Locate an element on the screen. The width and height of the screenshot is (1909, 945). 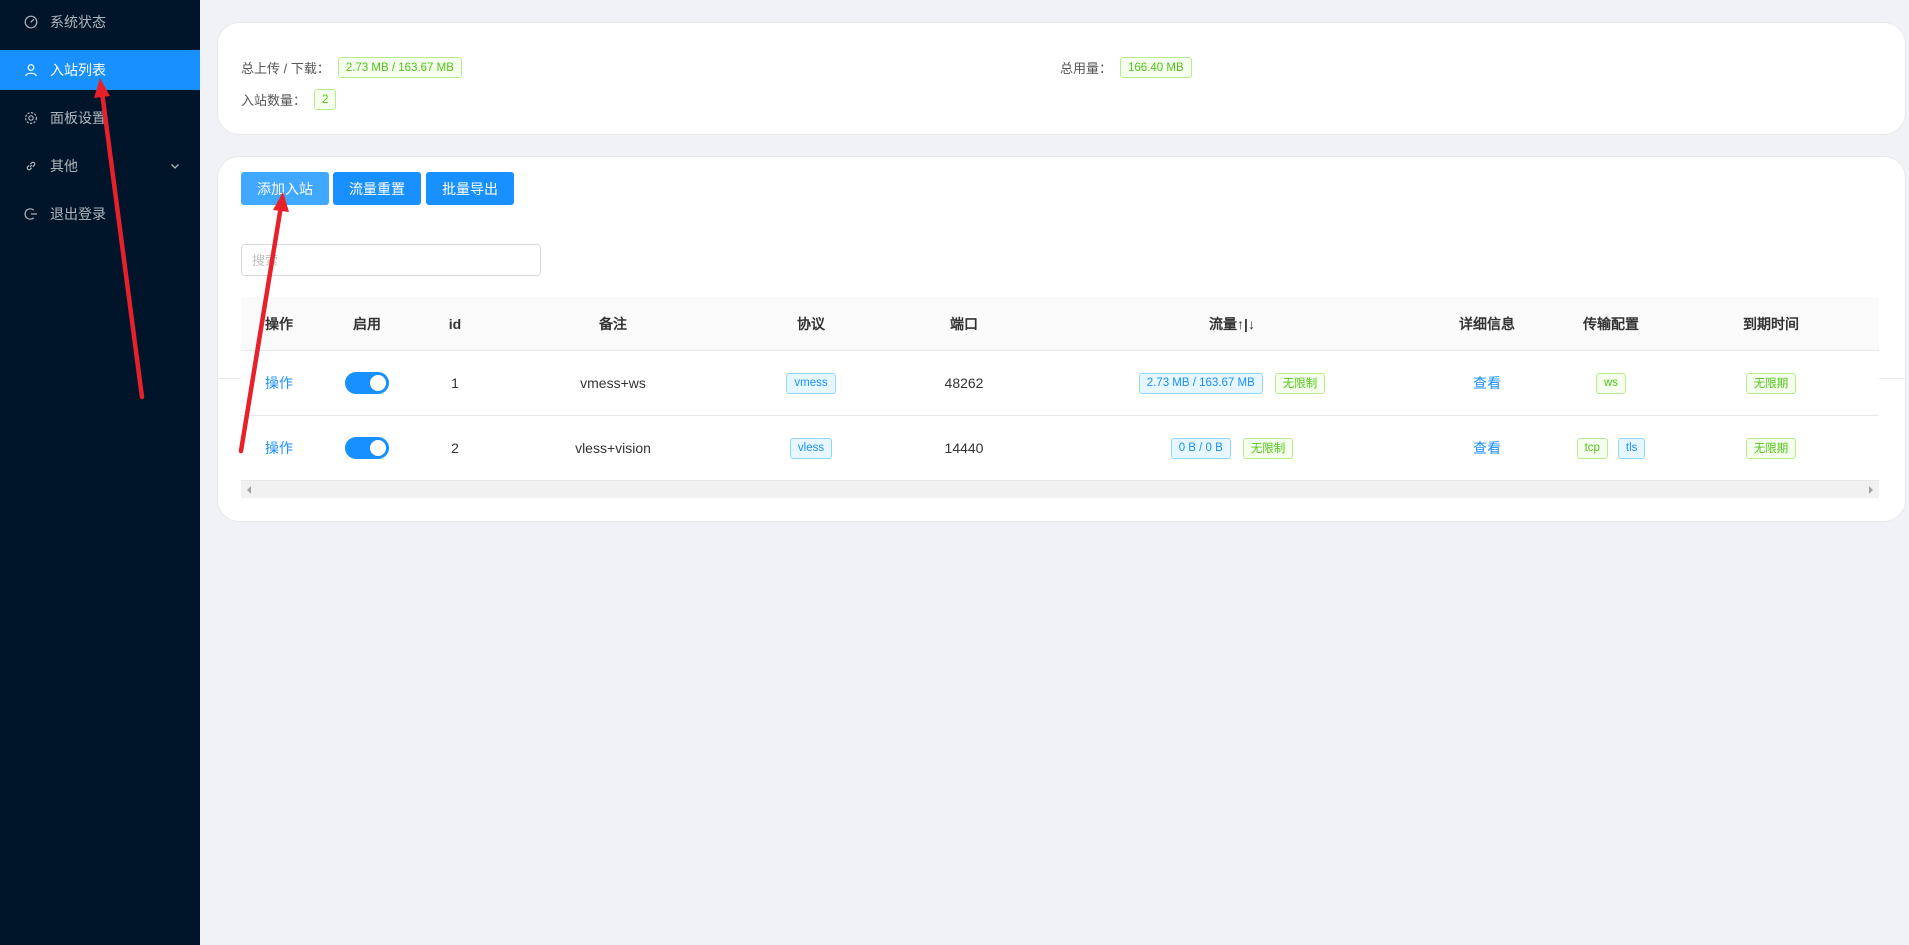
inbound-count-stat: 入站数量： 2 is located at coordinates (289, 99).